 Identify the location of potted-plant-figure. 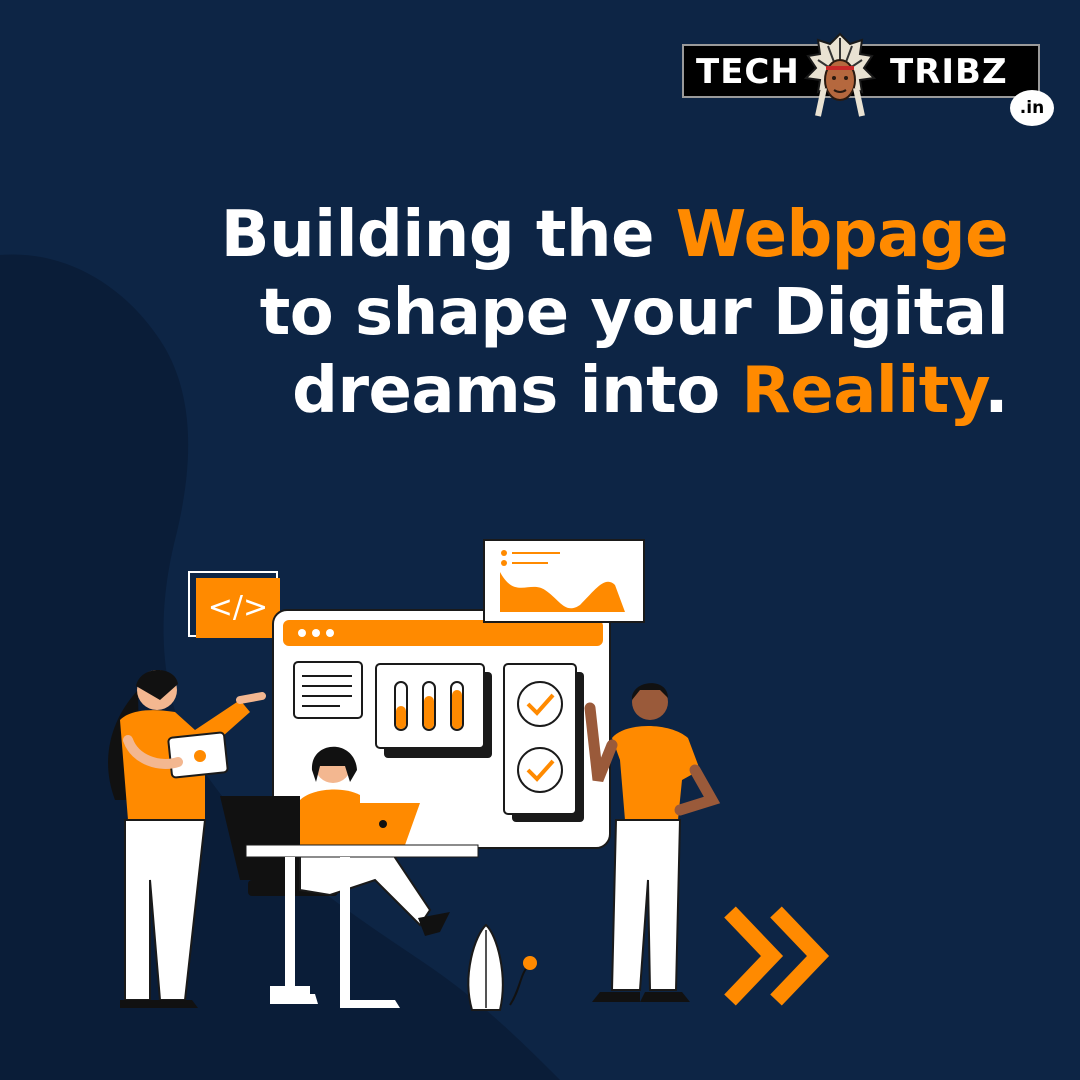
(502, 967).